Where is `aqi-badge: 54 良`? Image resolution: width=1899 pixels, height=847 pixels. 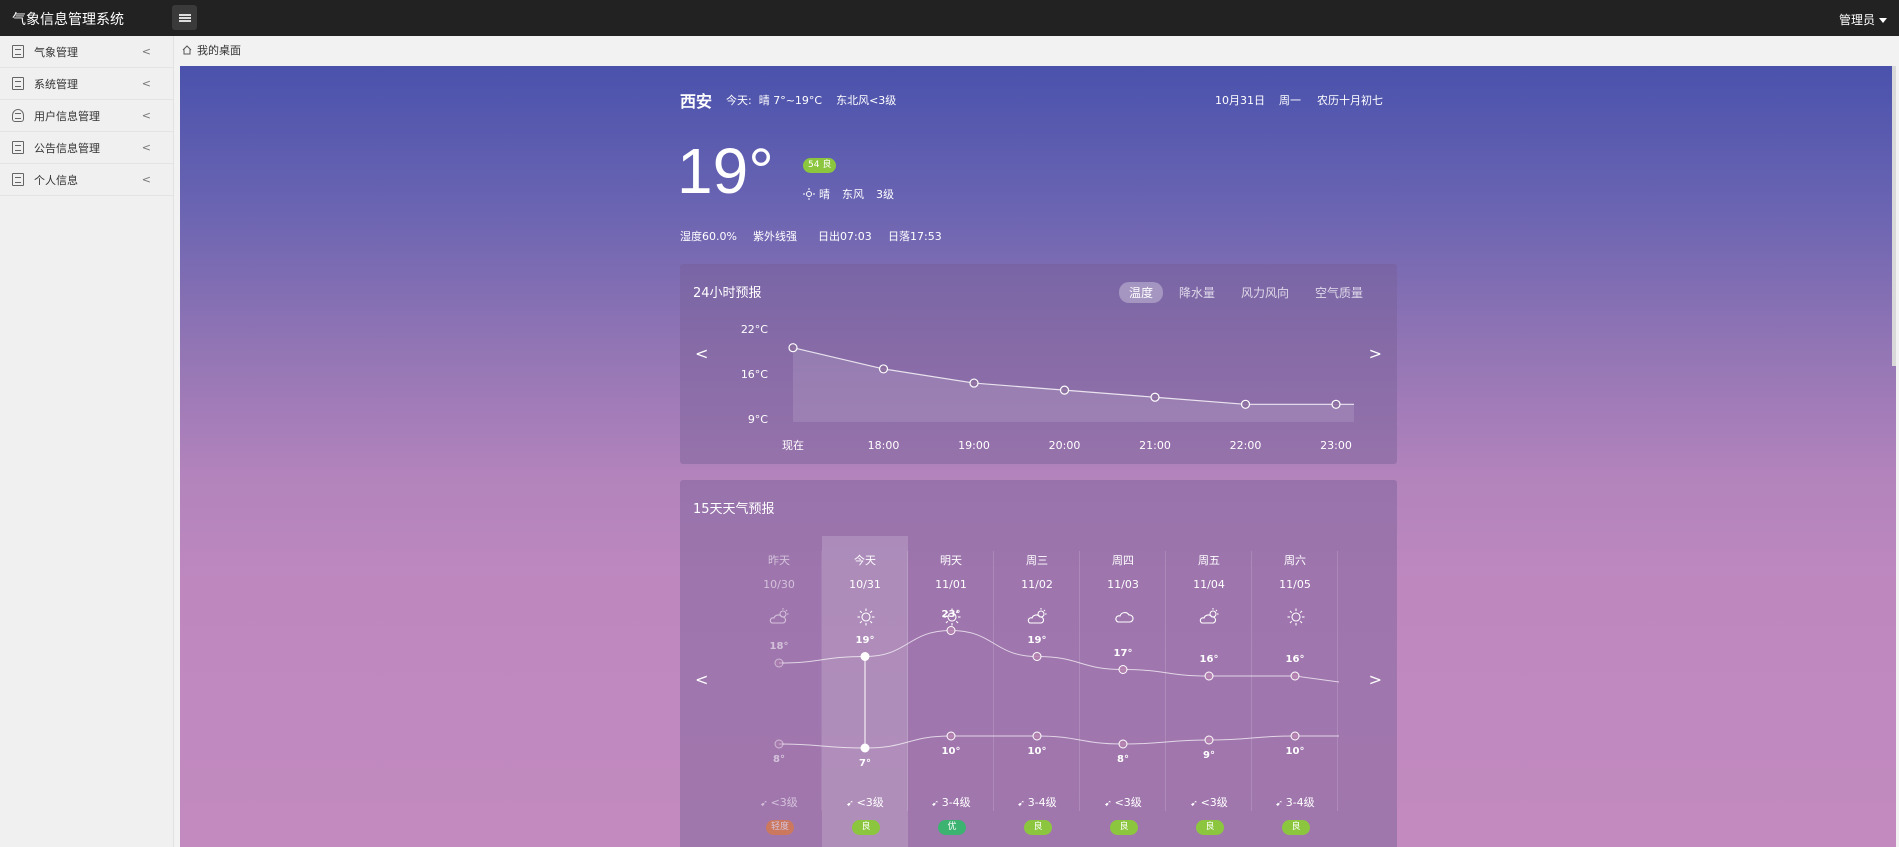
aqi-badge: 54 良 is located at coordinates (820, 165).